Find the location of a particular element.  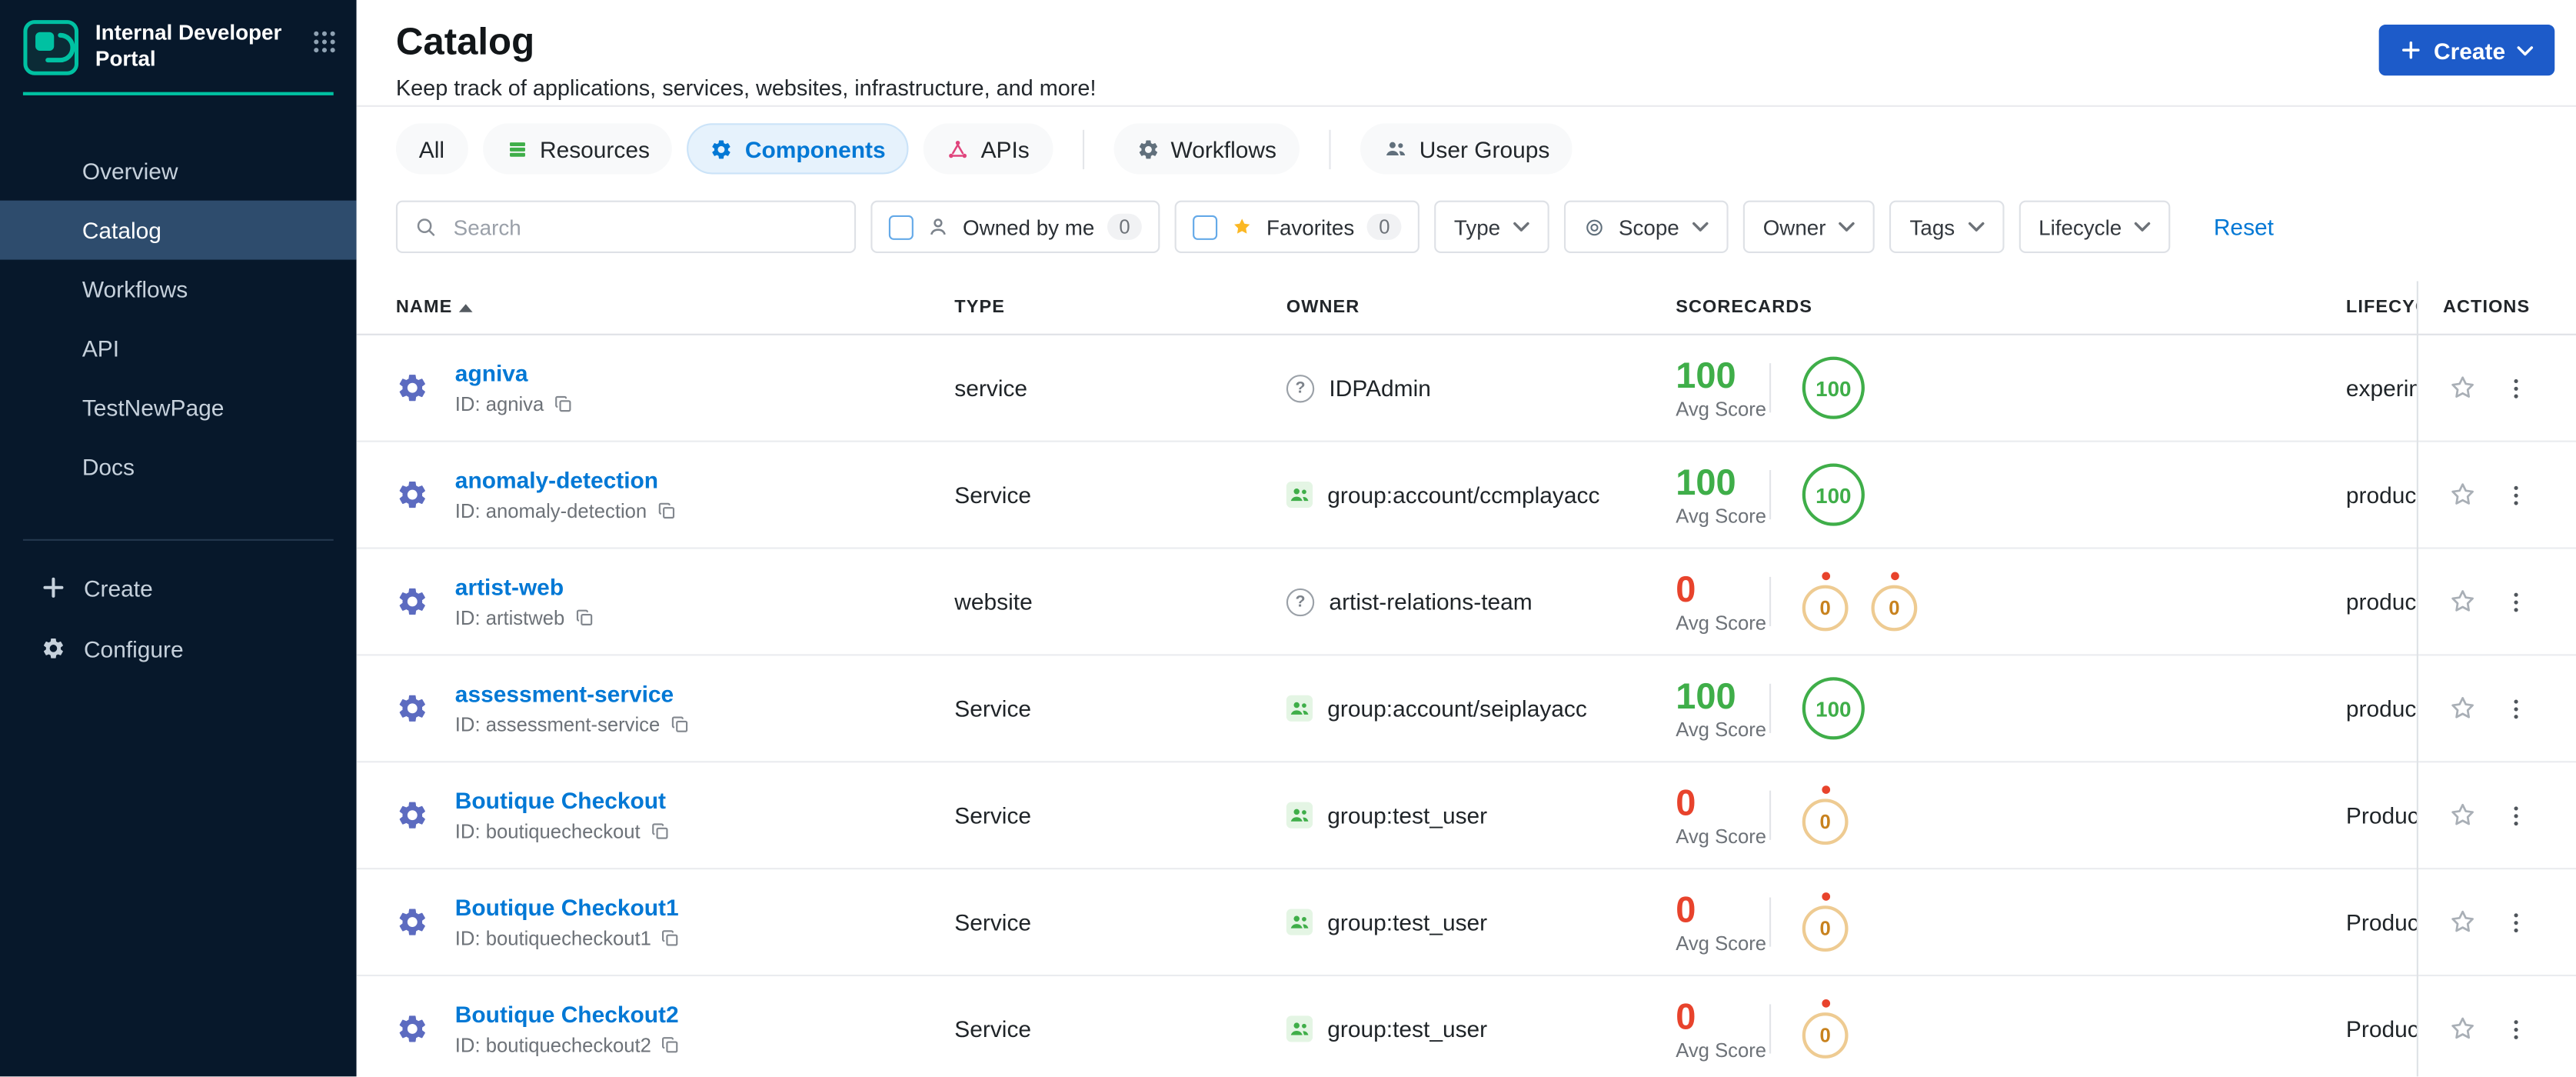

sidebar-item-docs: Docs is located at coordinates (178, 466).